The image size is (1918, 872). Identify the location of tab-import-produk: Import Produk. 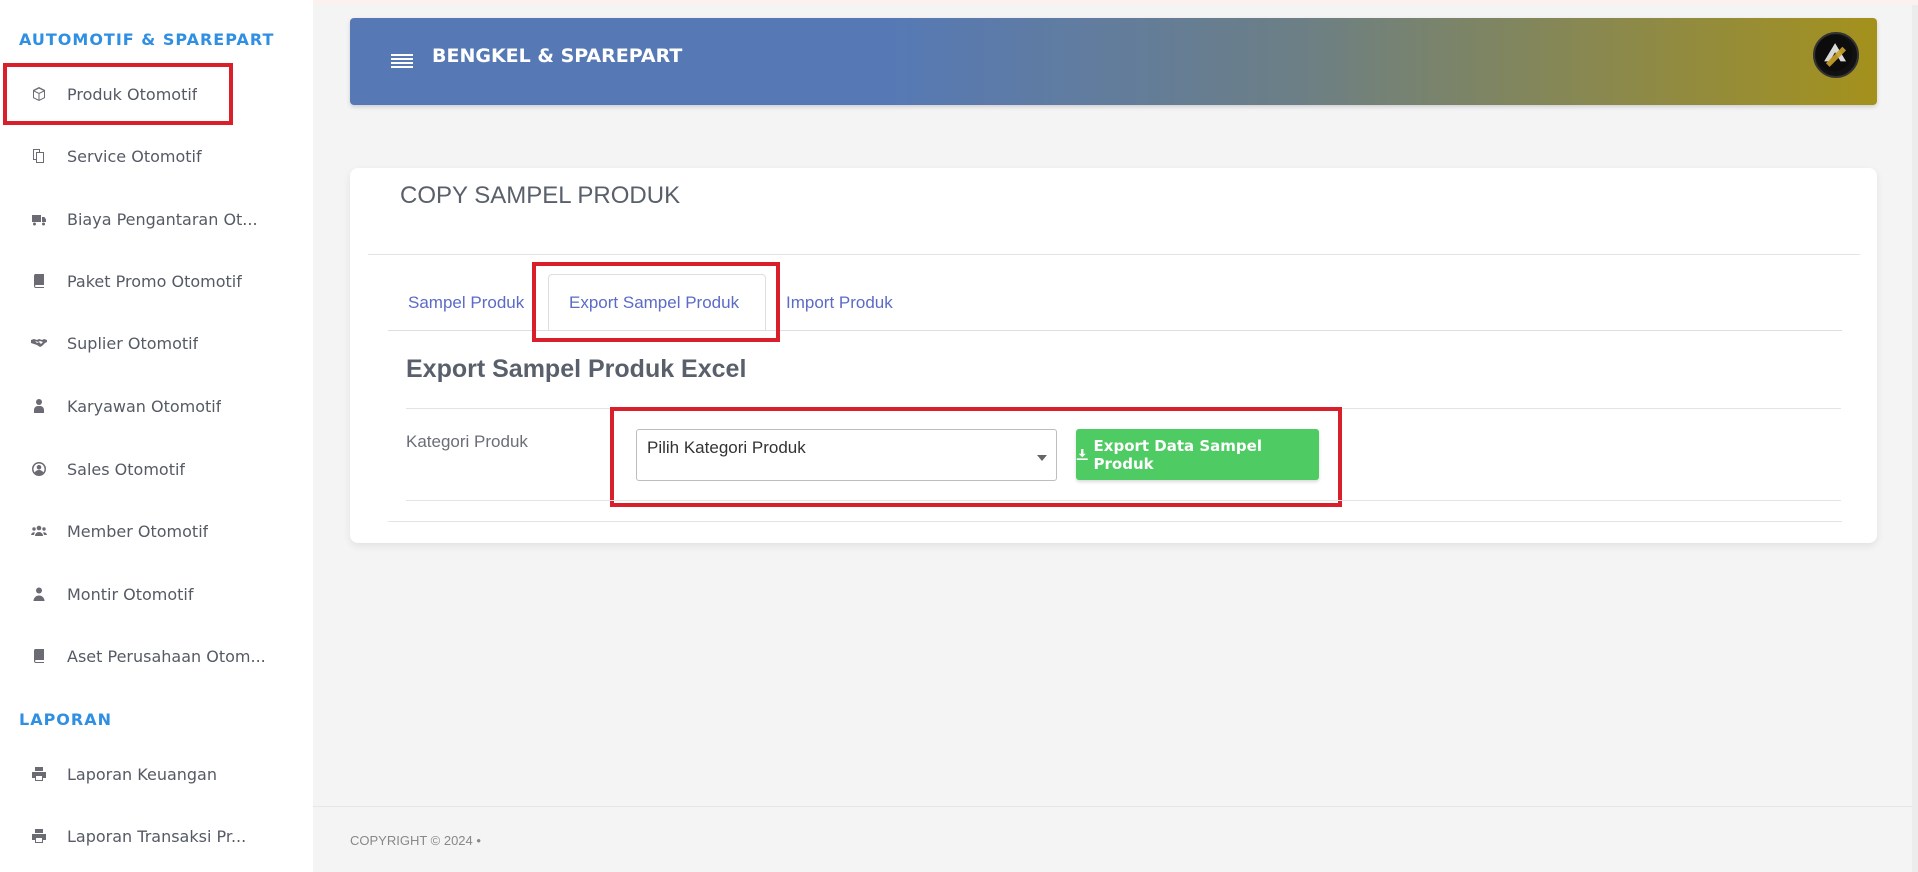
(839, 302).